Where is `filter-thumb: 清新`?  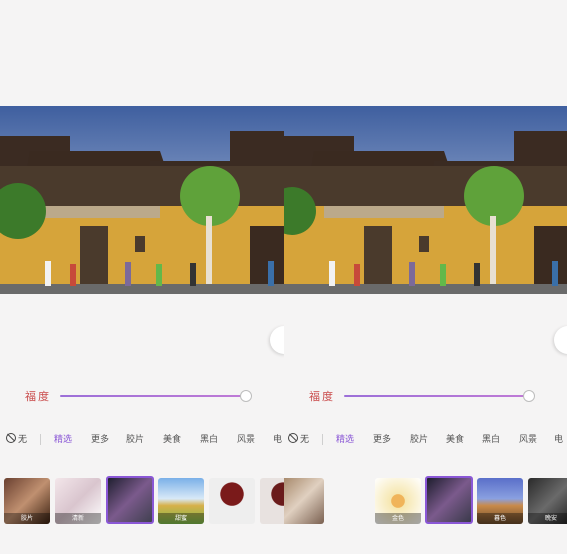
filter-thumb: 清新 is located at coordinates (78, 501).